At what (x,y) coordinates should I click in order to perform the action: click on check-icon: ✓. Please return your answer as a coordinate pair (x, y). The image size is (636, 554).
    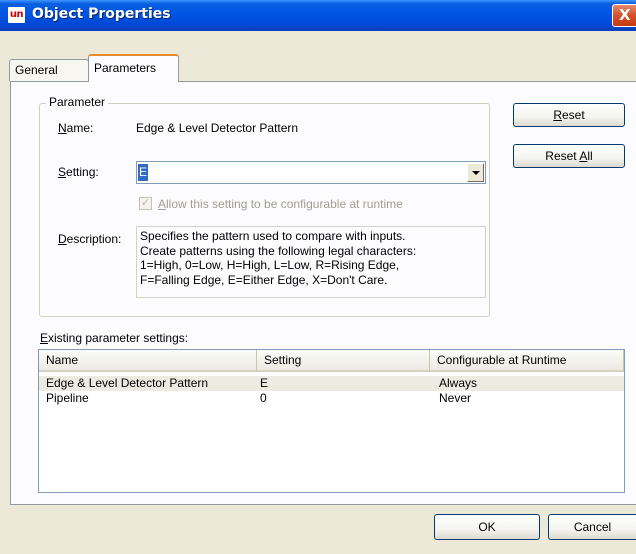
    Looking at the image, I should click on (145, 203).